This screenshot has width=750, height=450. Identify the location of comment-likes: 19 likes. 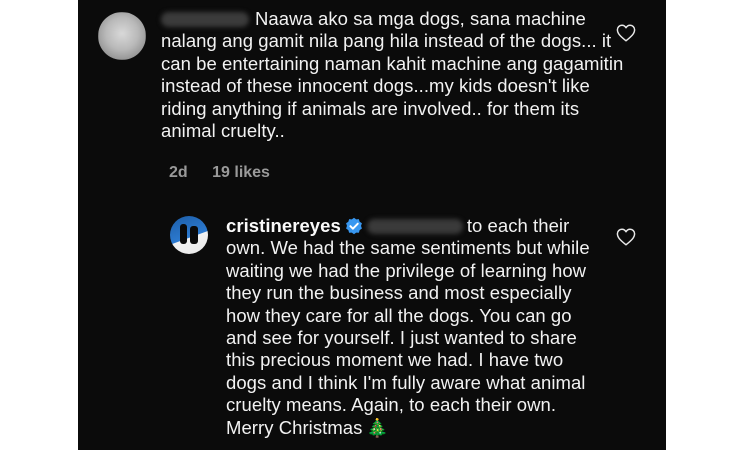
(241, 172).